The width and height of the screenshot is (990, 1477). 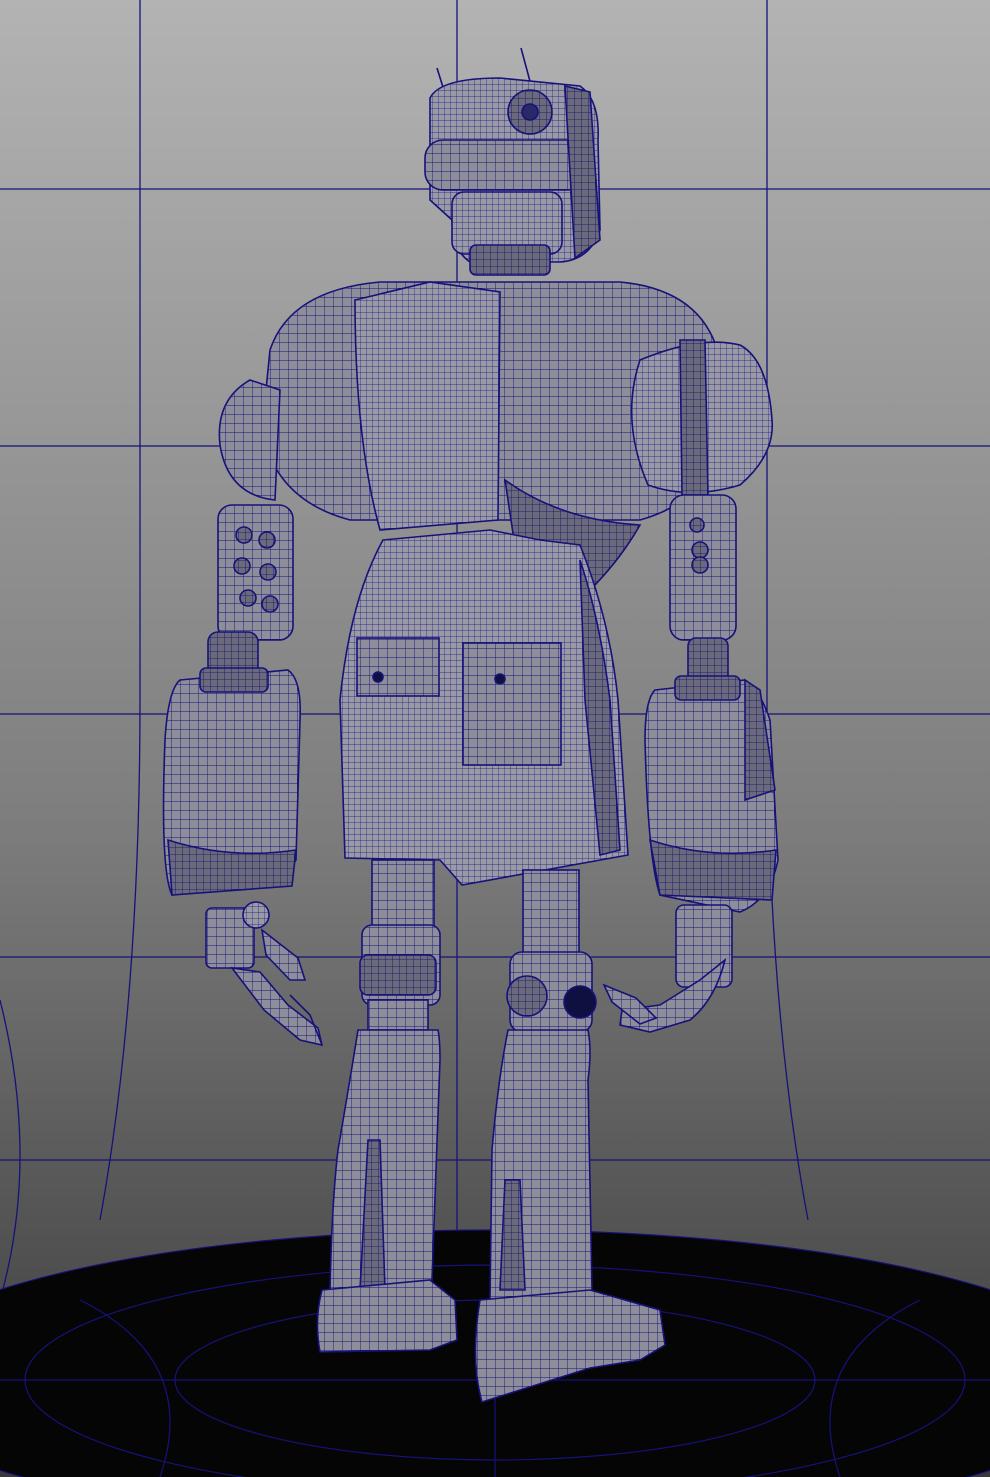 What do you see at coordinates (510, 260) in the screenshot?
I see `robot-neck` at bounding box center [510, 260].